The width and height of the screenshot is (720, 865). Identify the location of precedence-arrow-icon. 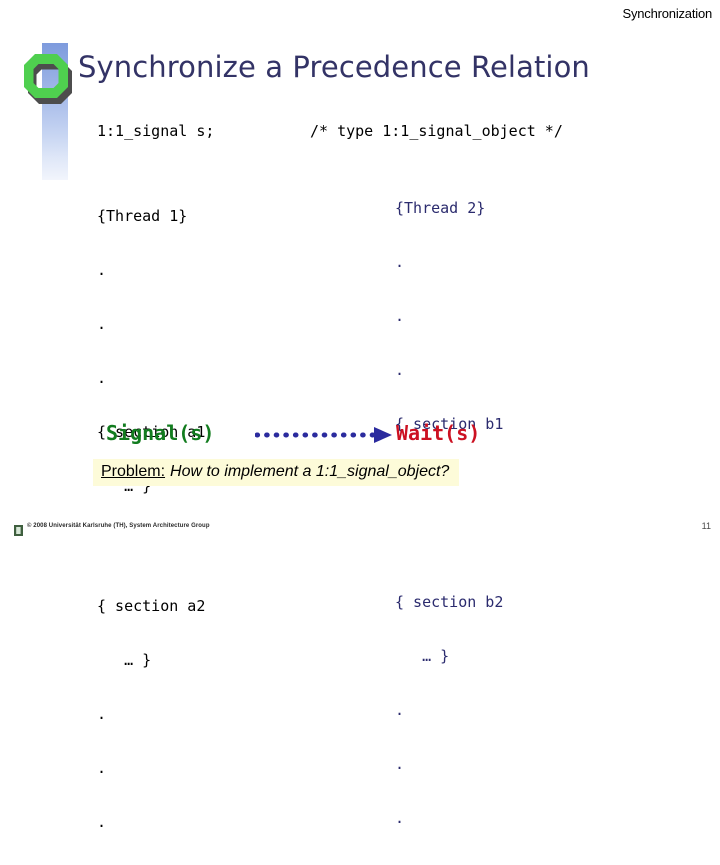
(324, 435).